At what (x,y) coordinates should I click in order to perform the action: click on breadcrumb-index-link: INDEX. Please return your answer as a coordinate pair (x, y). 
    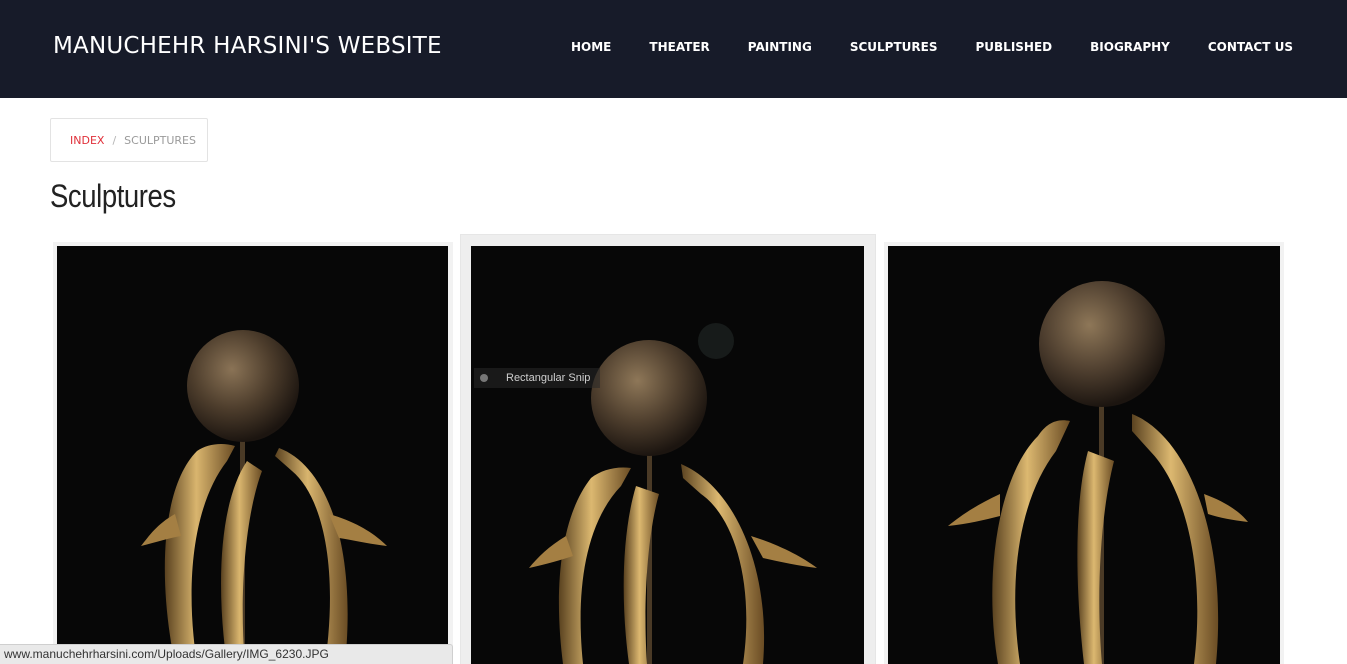
    Looking at the image, I should click on (87, 140).